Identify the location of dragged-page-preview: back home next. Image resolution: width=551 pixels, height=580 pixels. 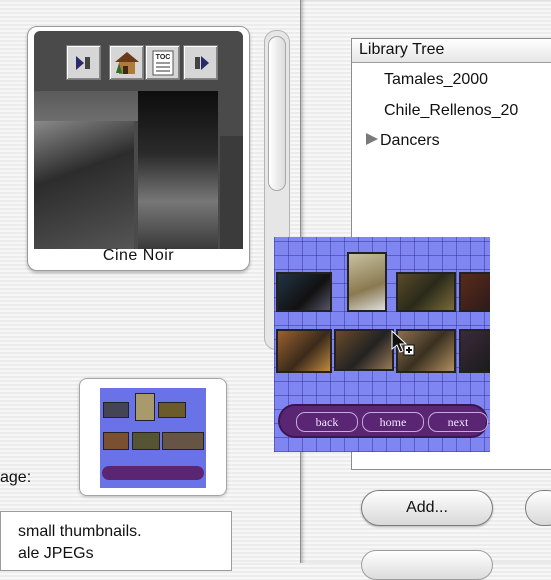
(382, 344).